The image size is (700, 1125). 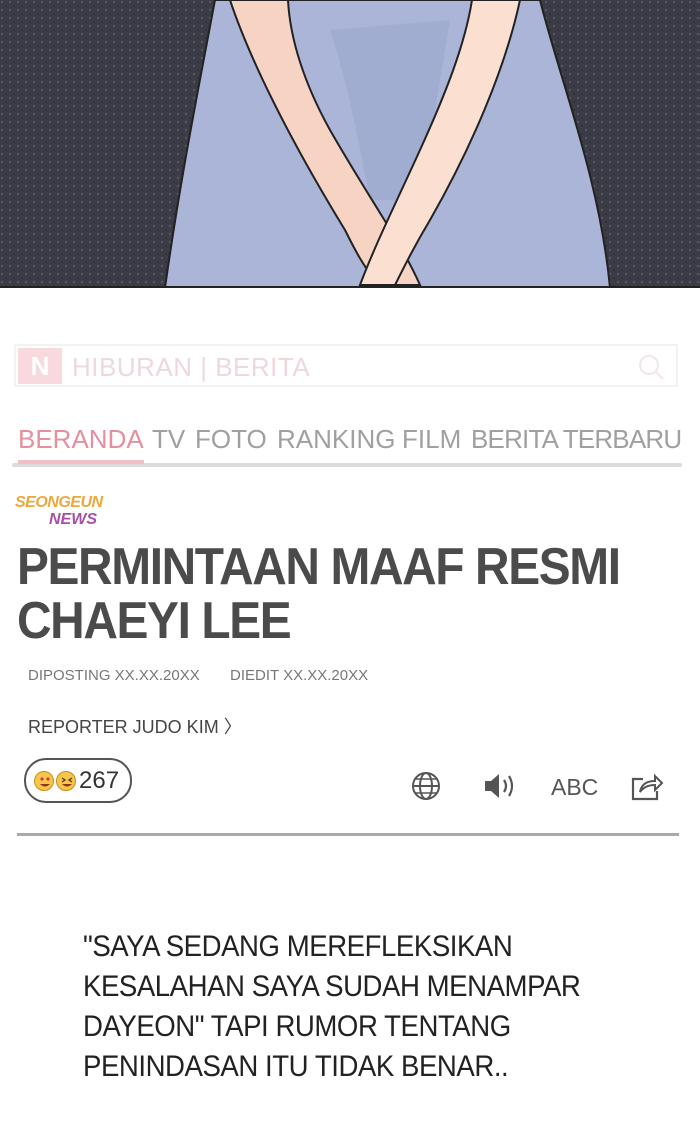 I want to click on nav-item-foto: FOTO, so click(x=231, y=439).